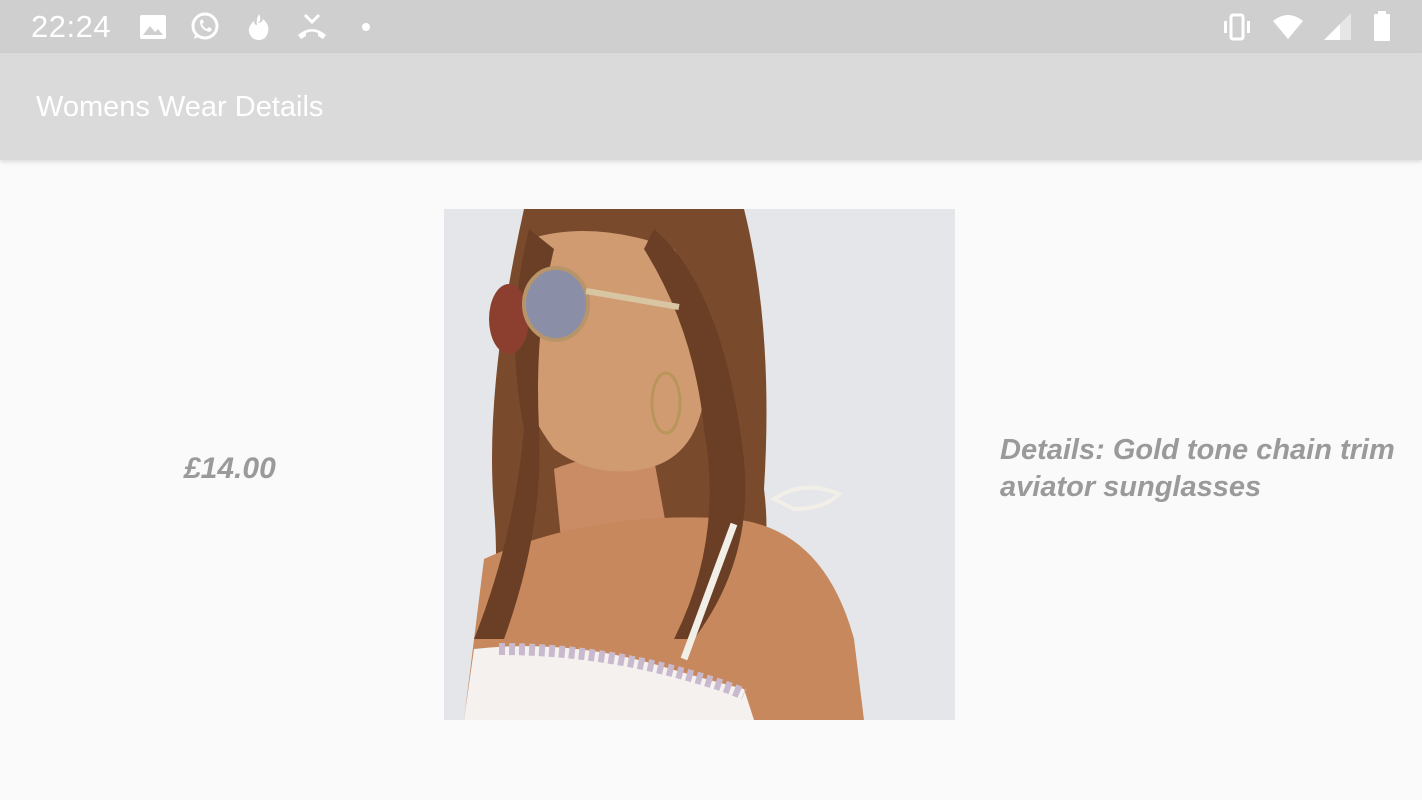  I want to click on signal-icon, so click(1337, 26).